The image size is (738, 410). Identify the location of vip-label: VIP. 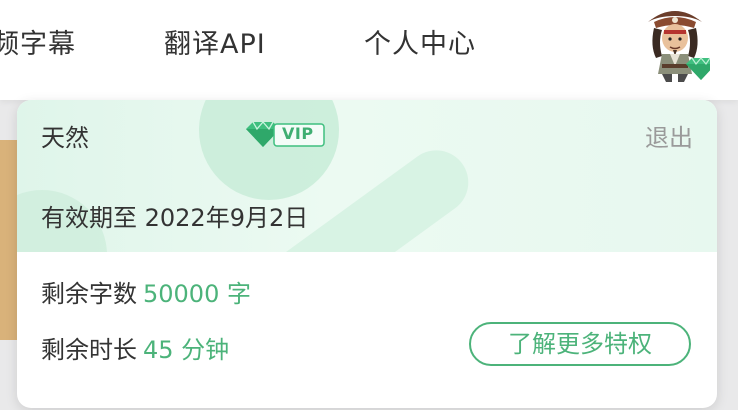
(298, 133).